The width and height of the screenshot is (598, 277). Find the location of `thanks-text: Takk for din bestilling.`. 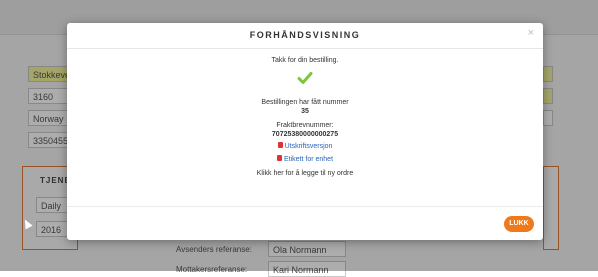

thanks-text: Takk for din bestilling. is located at coordinates (305, 60).